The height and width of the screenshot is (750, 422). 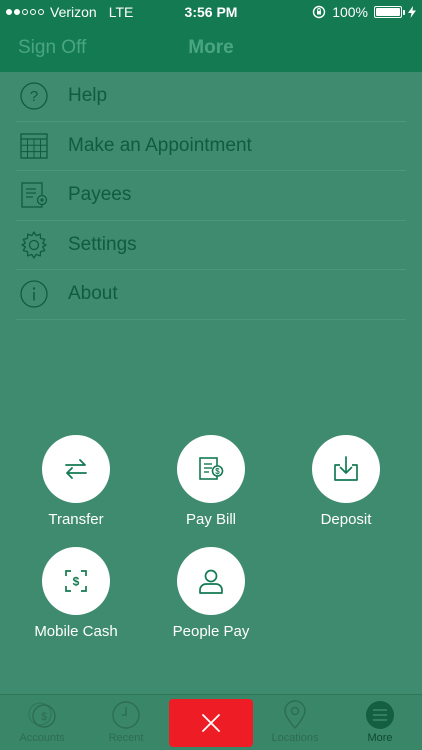 I want to click on menu-icon, so click(x=380, y=715).